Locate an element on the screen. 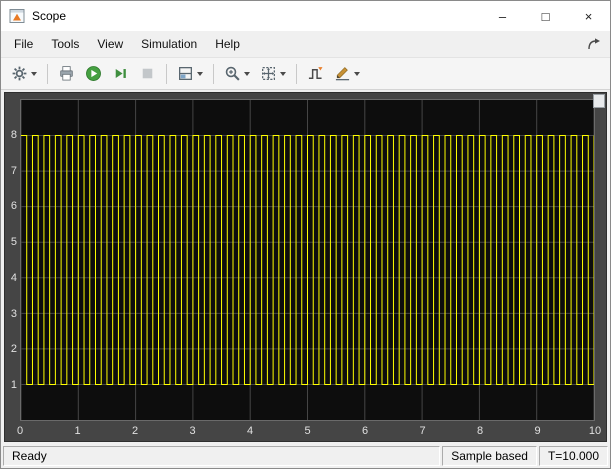  stop-icon is located at coordinates (147, 73).